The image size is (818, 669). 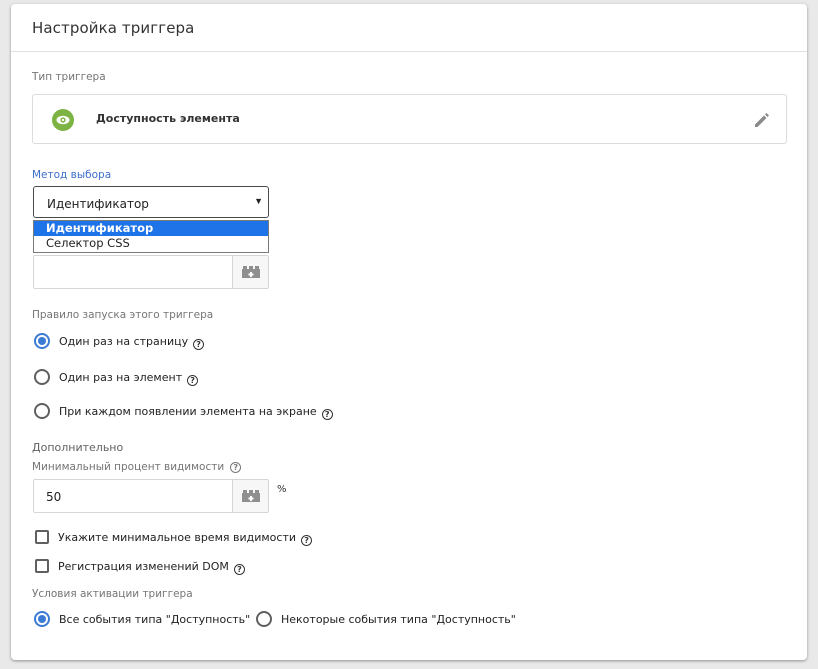 What do you see at coordinates (264, 619) in the screenshot?
I see `radio-some-events` at bounding box center [264, 619].